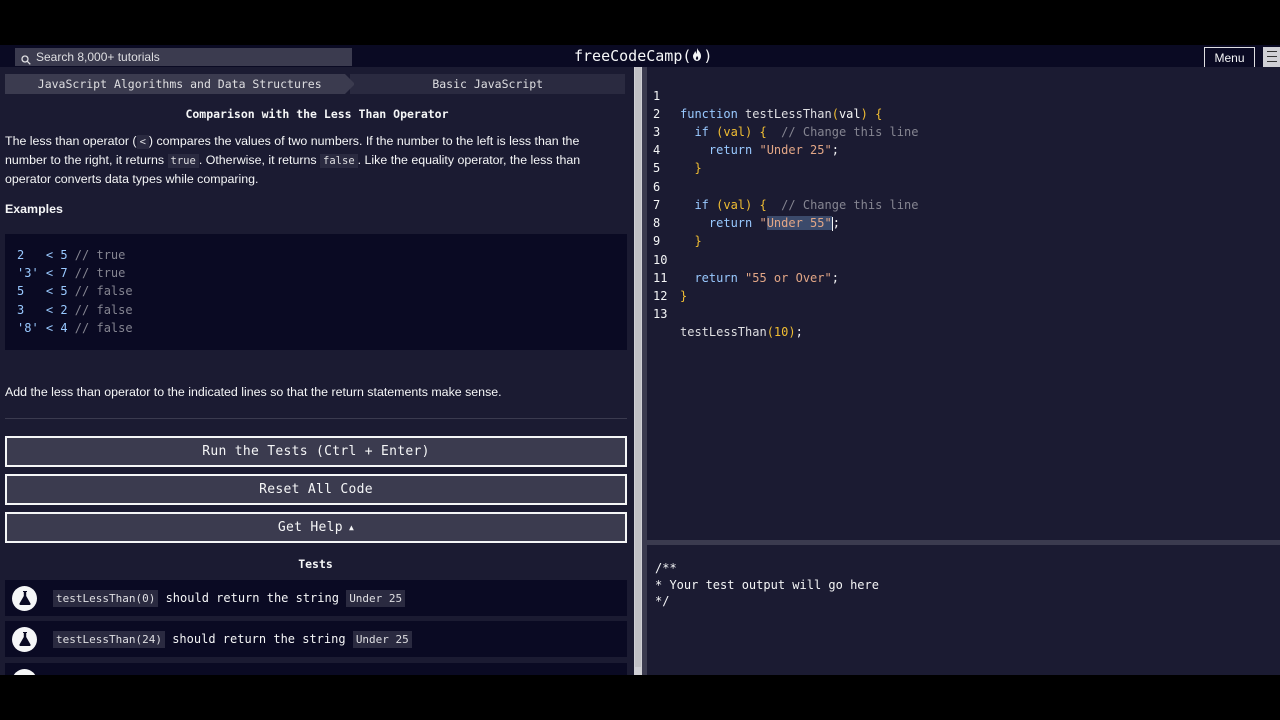  I want to click on flame-icon, so click(697, 56).